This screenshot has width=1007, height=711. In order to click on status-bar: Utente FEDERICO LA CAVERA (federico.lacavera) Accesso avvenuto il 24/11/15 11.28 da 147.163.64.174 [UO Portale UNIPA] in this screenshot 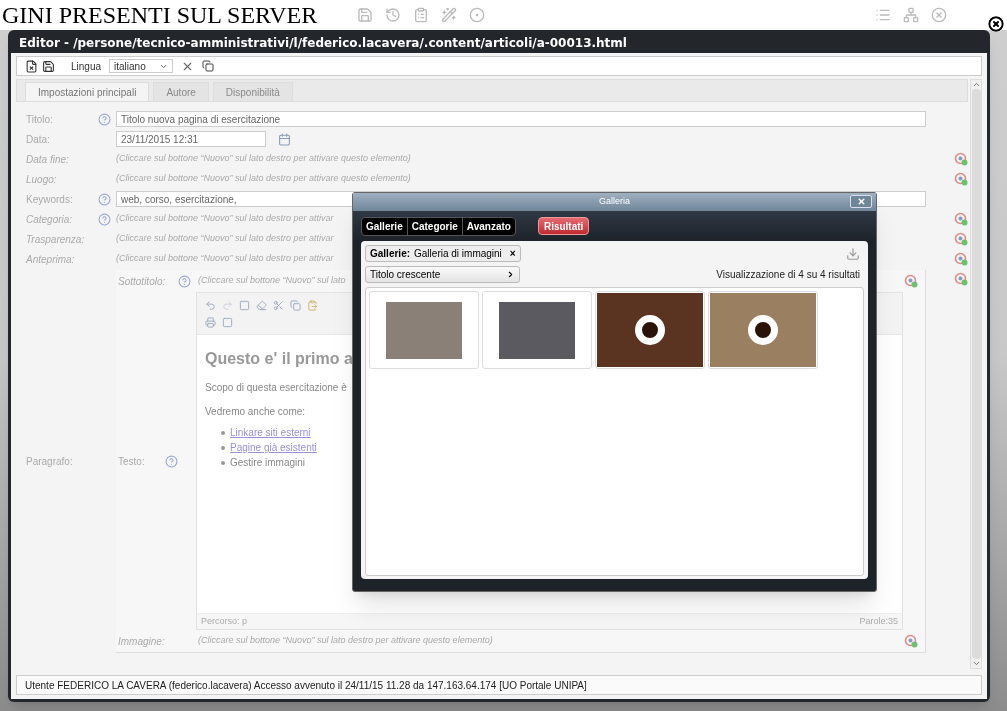, I will do `click(499, 685)`.